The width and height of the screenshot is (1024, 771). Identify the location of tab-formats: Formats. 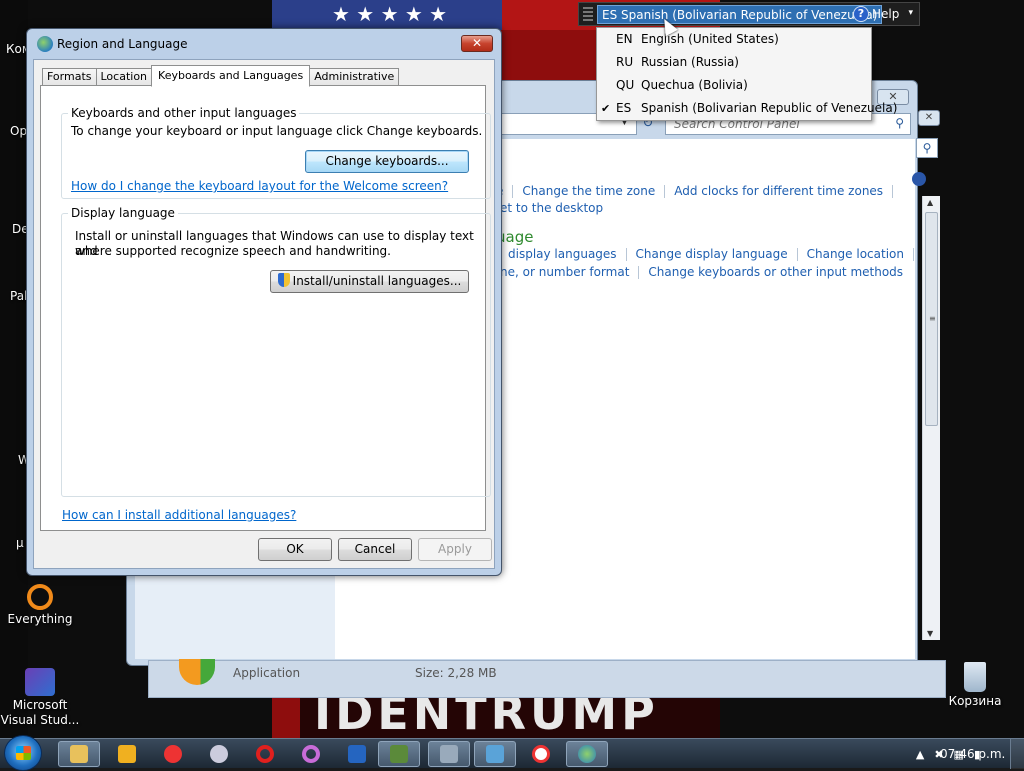
(69, 77).